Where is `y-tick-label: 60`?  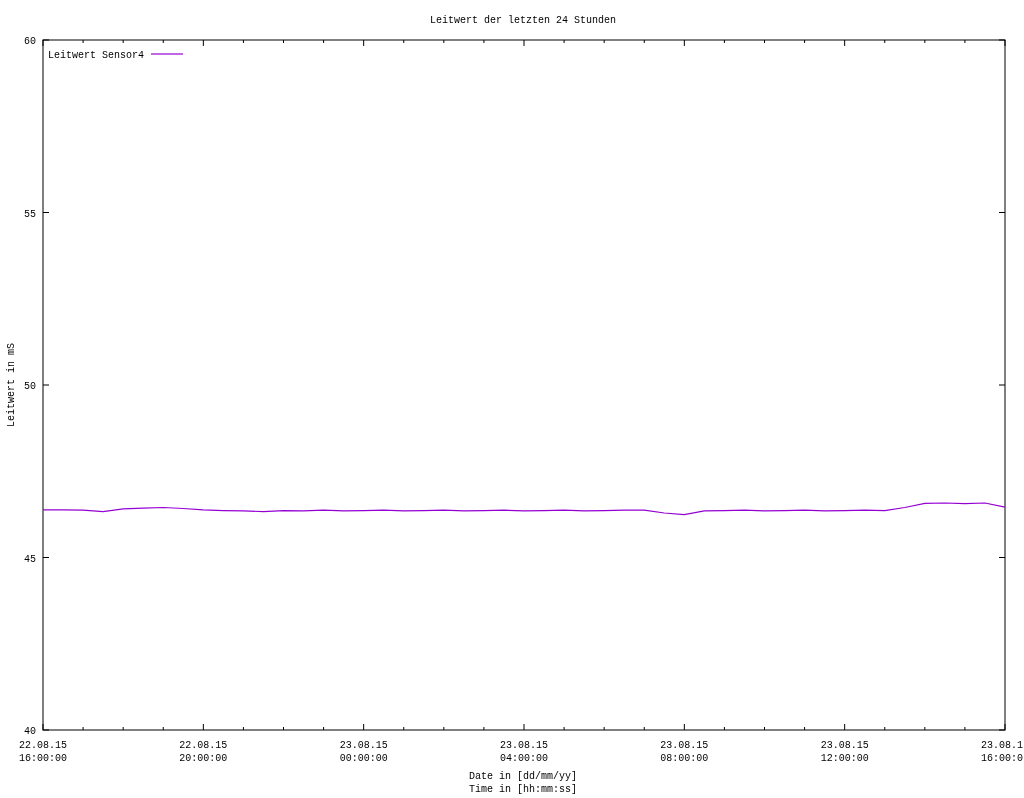
y-tick-label: 60 is located at coordinates (30, 41).